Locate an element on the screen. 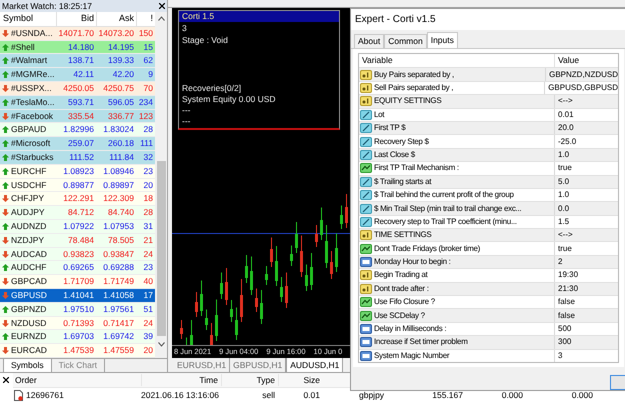  variable-value: 3 is located at coordinates (586, 356).